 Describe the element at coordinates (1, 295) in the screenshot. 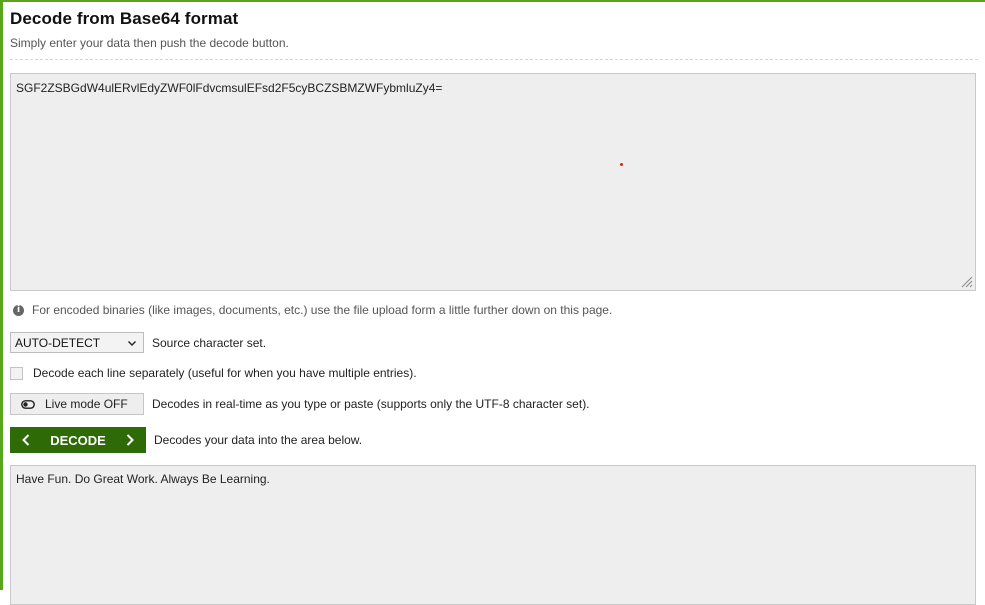

I see `frame-left-border` at that location.